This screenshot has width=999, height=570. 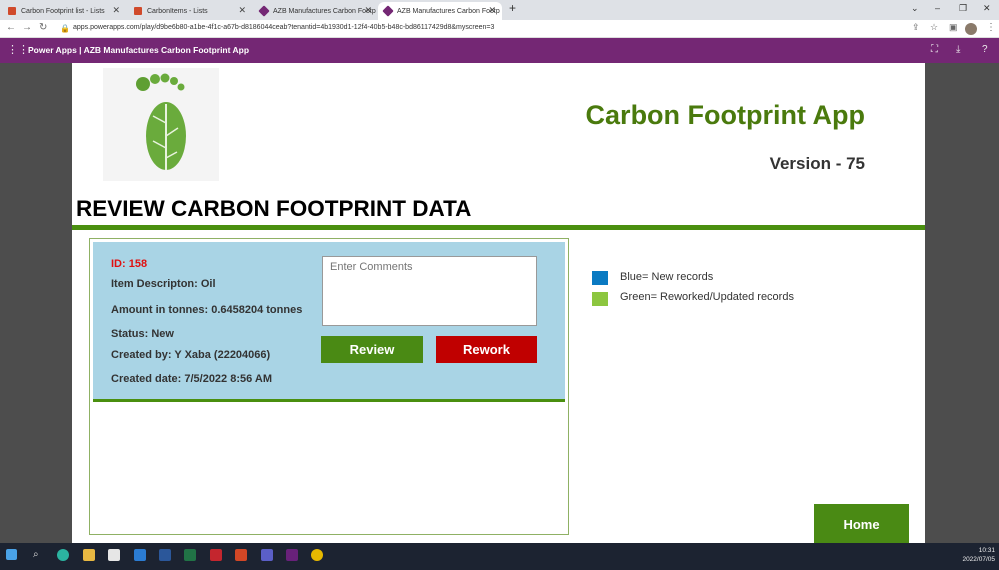 I want to click on clock-time: 10:31, so click(x=986, y=550).